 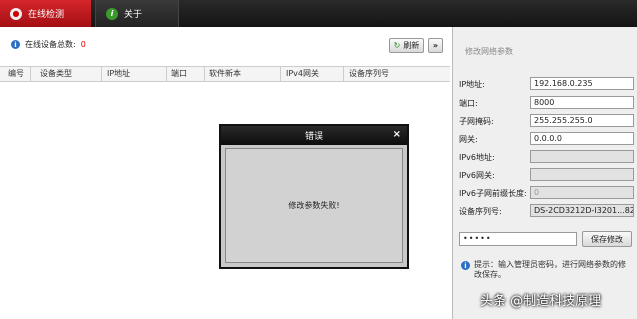 What do you see at coordinates (472, 84) in the screenshot?
I see `field-label: IP地址:` at bounding box center [472, 84].